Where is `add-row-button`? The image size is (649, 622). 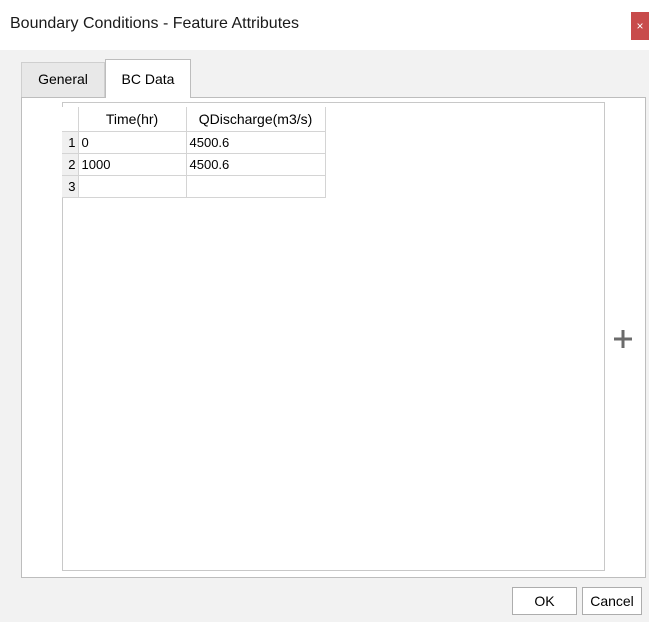 add-row-button is located at coordinates (623, 339).